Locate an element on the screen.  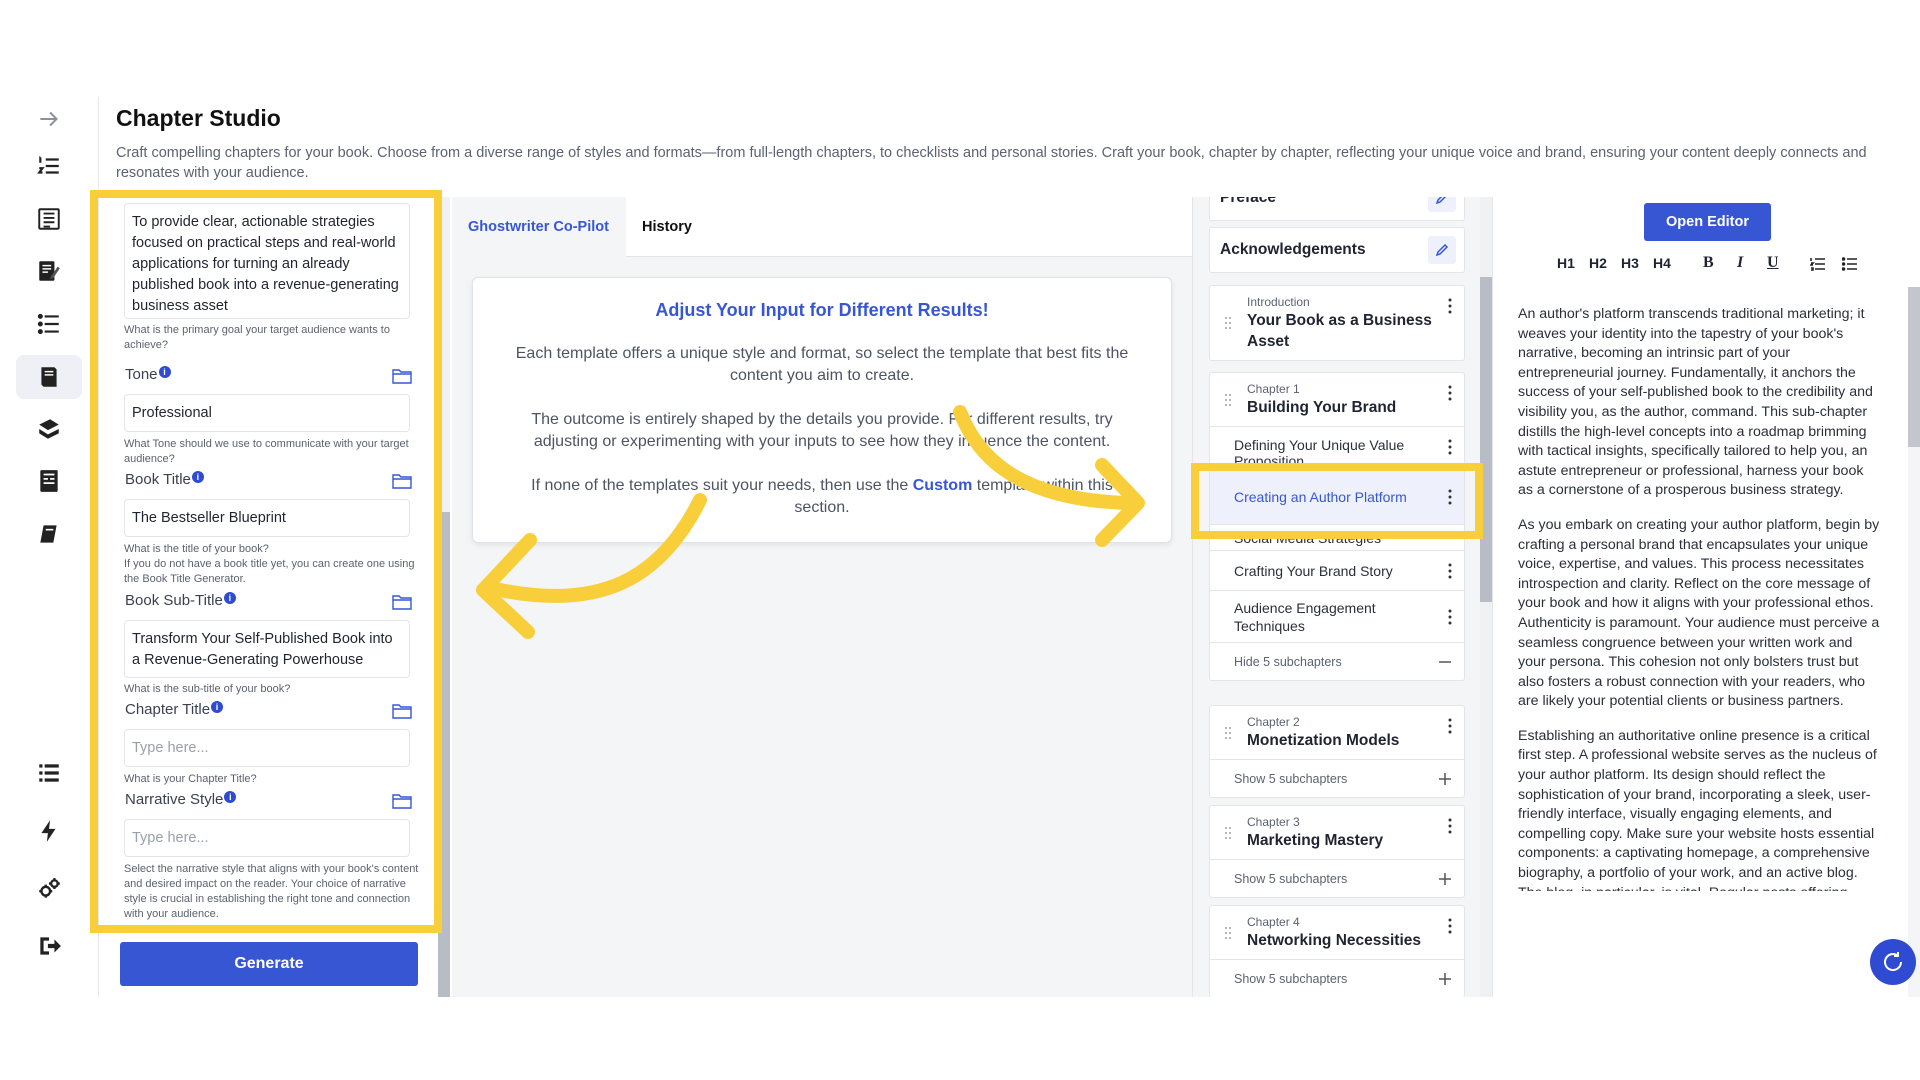
heading-4-button: H4 is located at coordinates (1662, 263).